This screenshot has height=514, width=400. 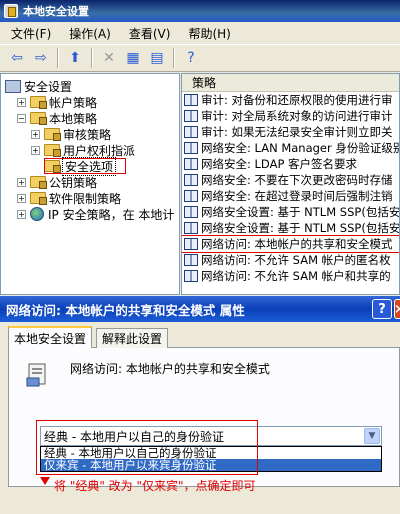 I want to click on tree-item: + 帐户策略, so click(x=57, y=102).